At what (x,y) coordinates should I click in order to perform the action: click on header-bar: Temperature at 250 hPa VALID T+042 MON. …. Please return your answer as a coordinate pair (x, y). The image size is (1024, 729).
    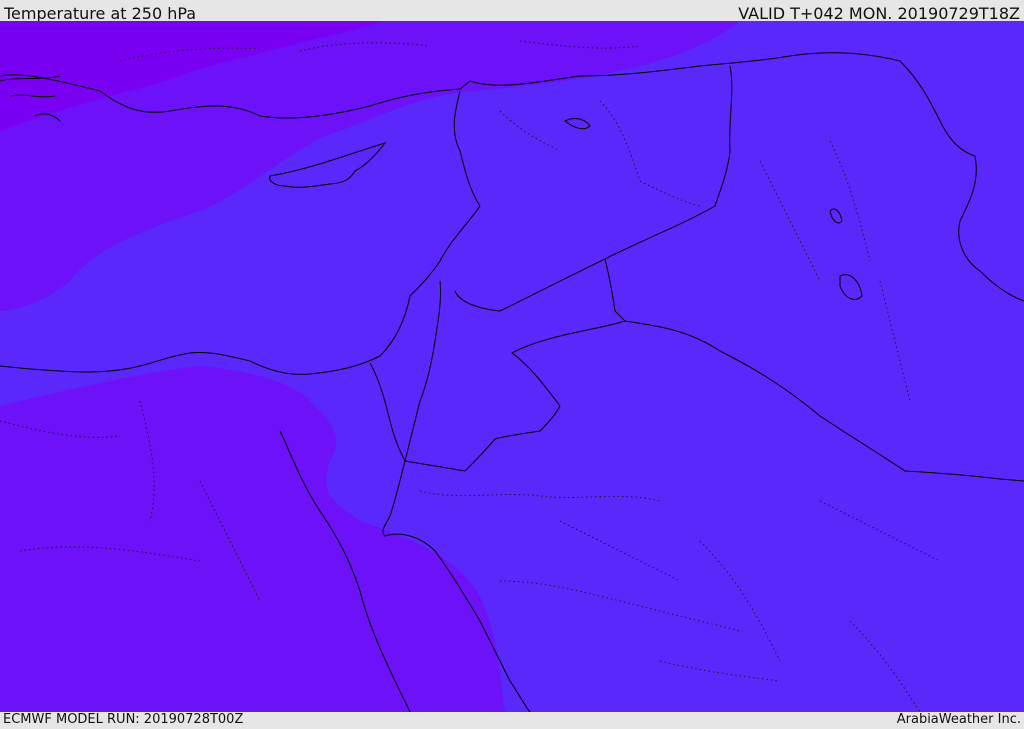
    Looking at the image, I should click on (512, 11).